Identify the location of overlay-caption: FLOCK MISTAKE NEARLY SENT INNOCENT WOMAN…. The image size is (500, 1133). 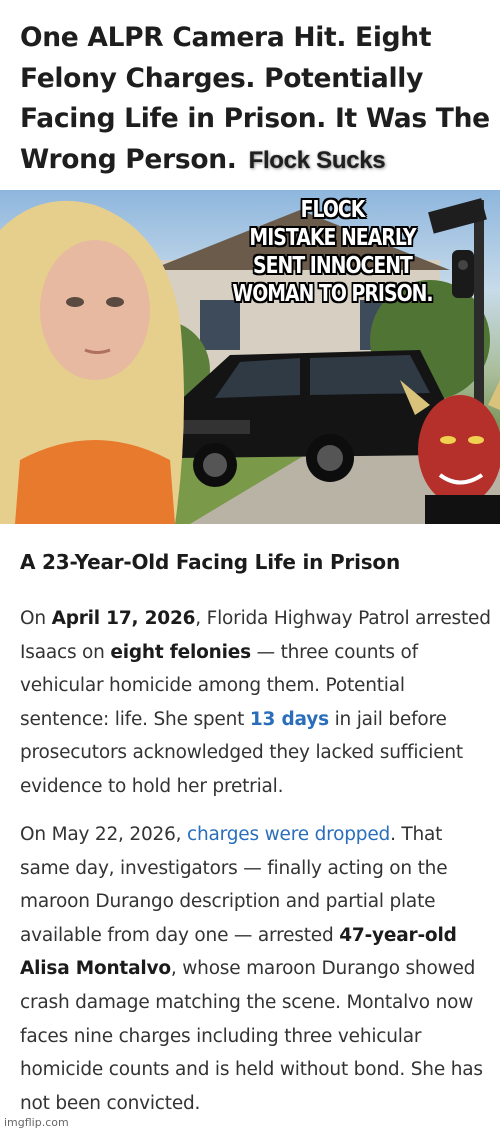
(332, 252).